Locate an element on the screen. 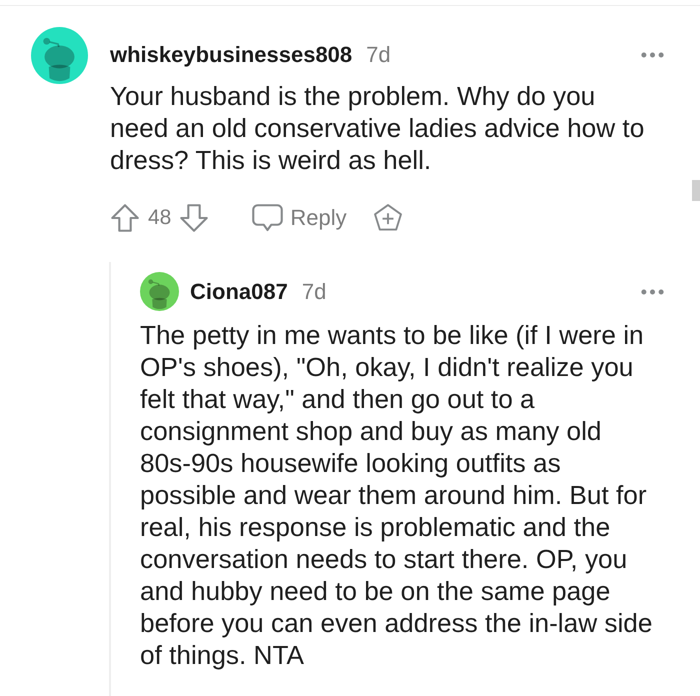  scrollbar-thumb is located at coordinates (696, 190).